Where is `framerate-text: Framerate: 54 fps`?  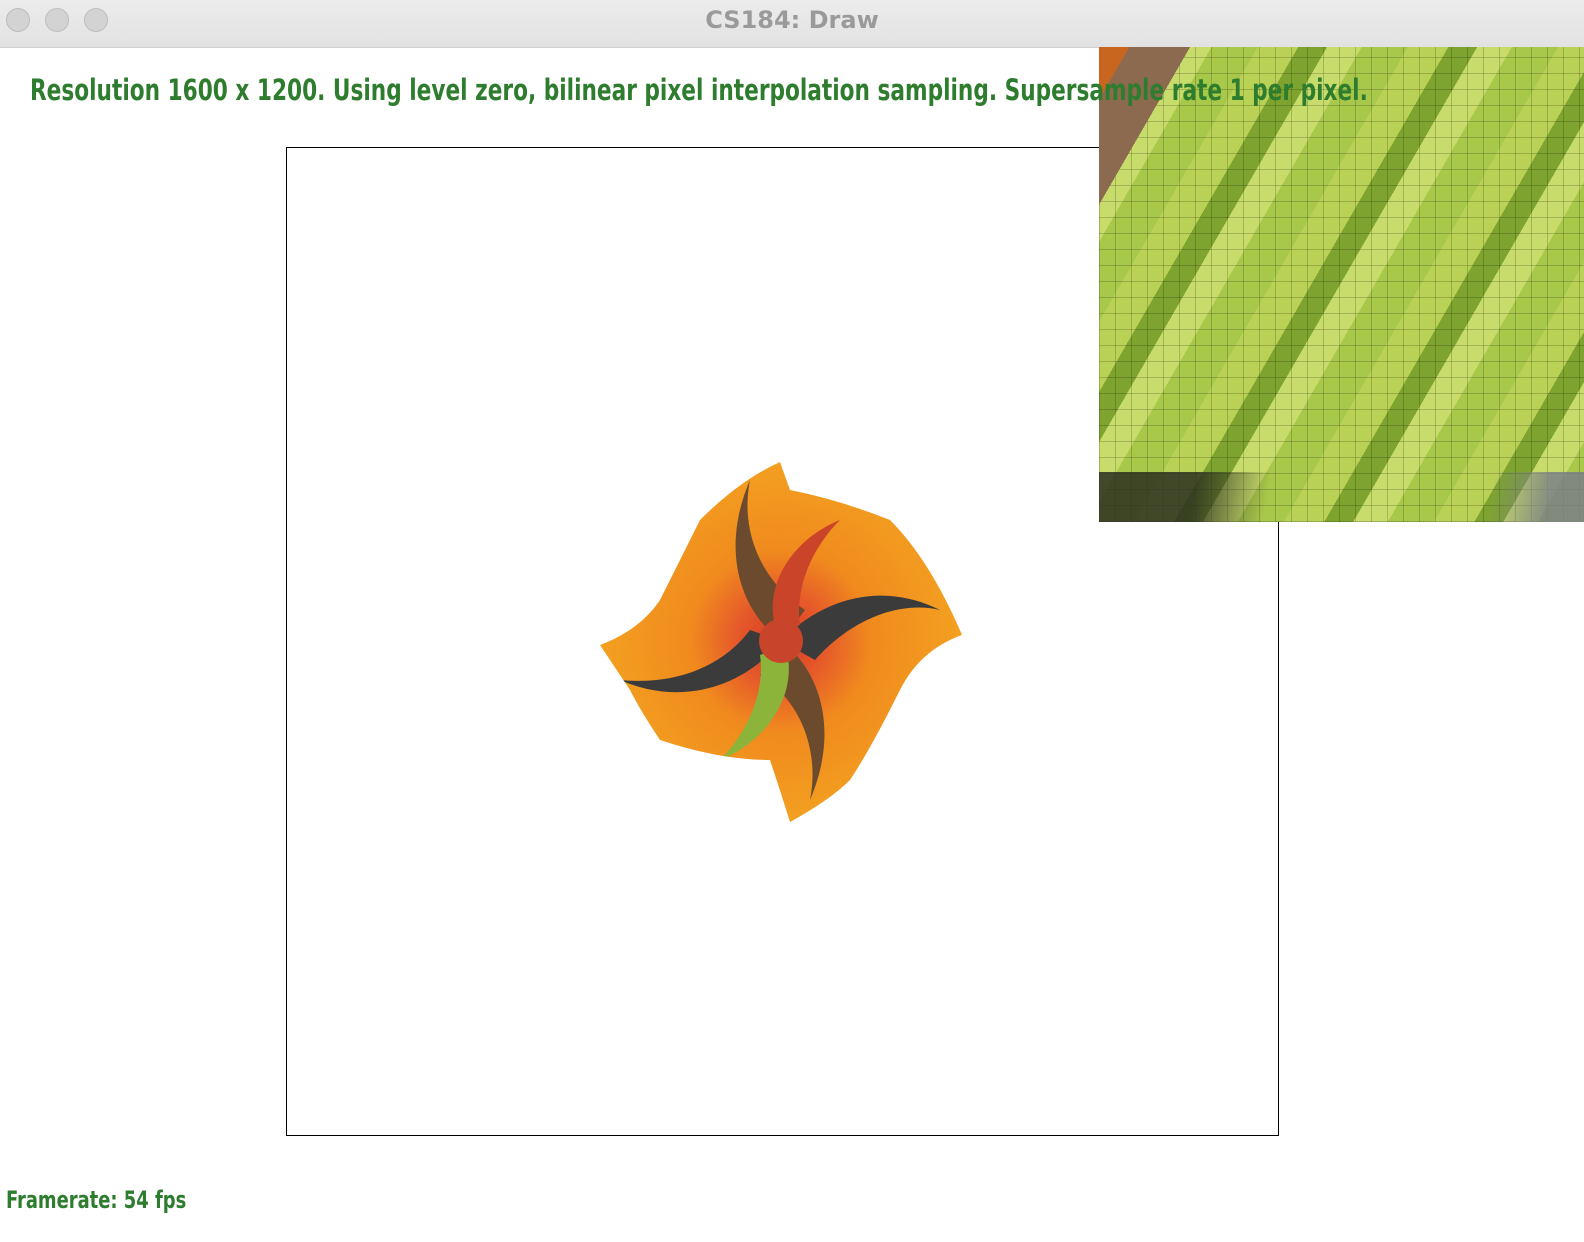 framerate-text: Framerate: 54 fps is located at coordinates (96, 1200).